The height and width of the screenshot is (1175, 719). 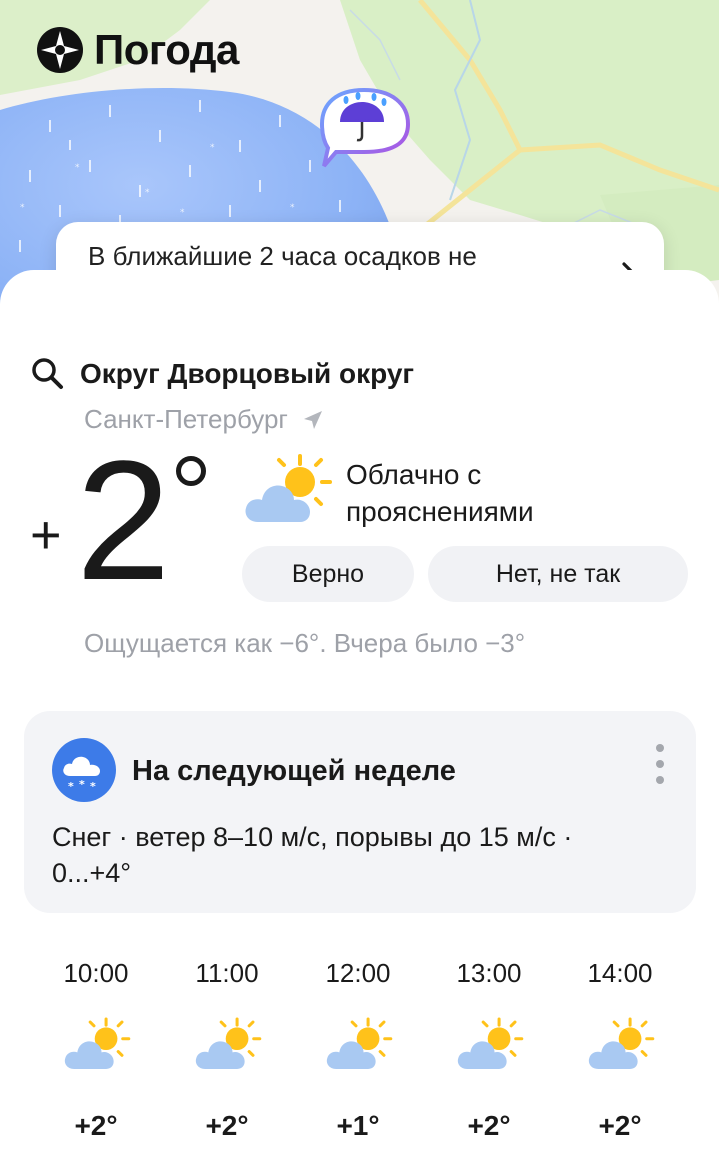 What do you see at coordinates (227, 973) in the screenshot?
I see `hour-time: 11:00` at bounding box center [227, 973].